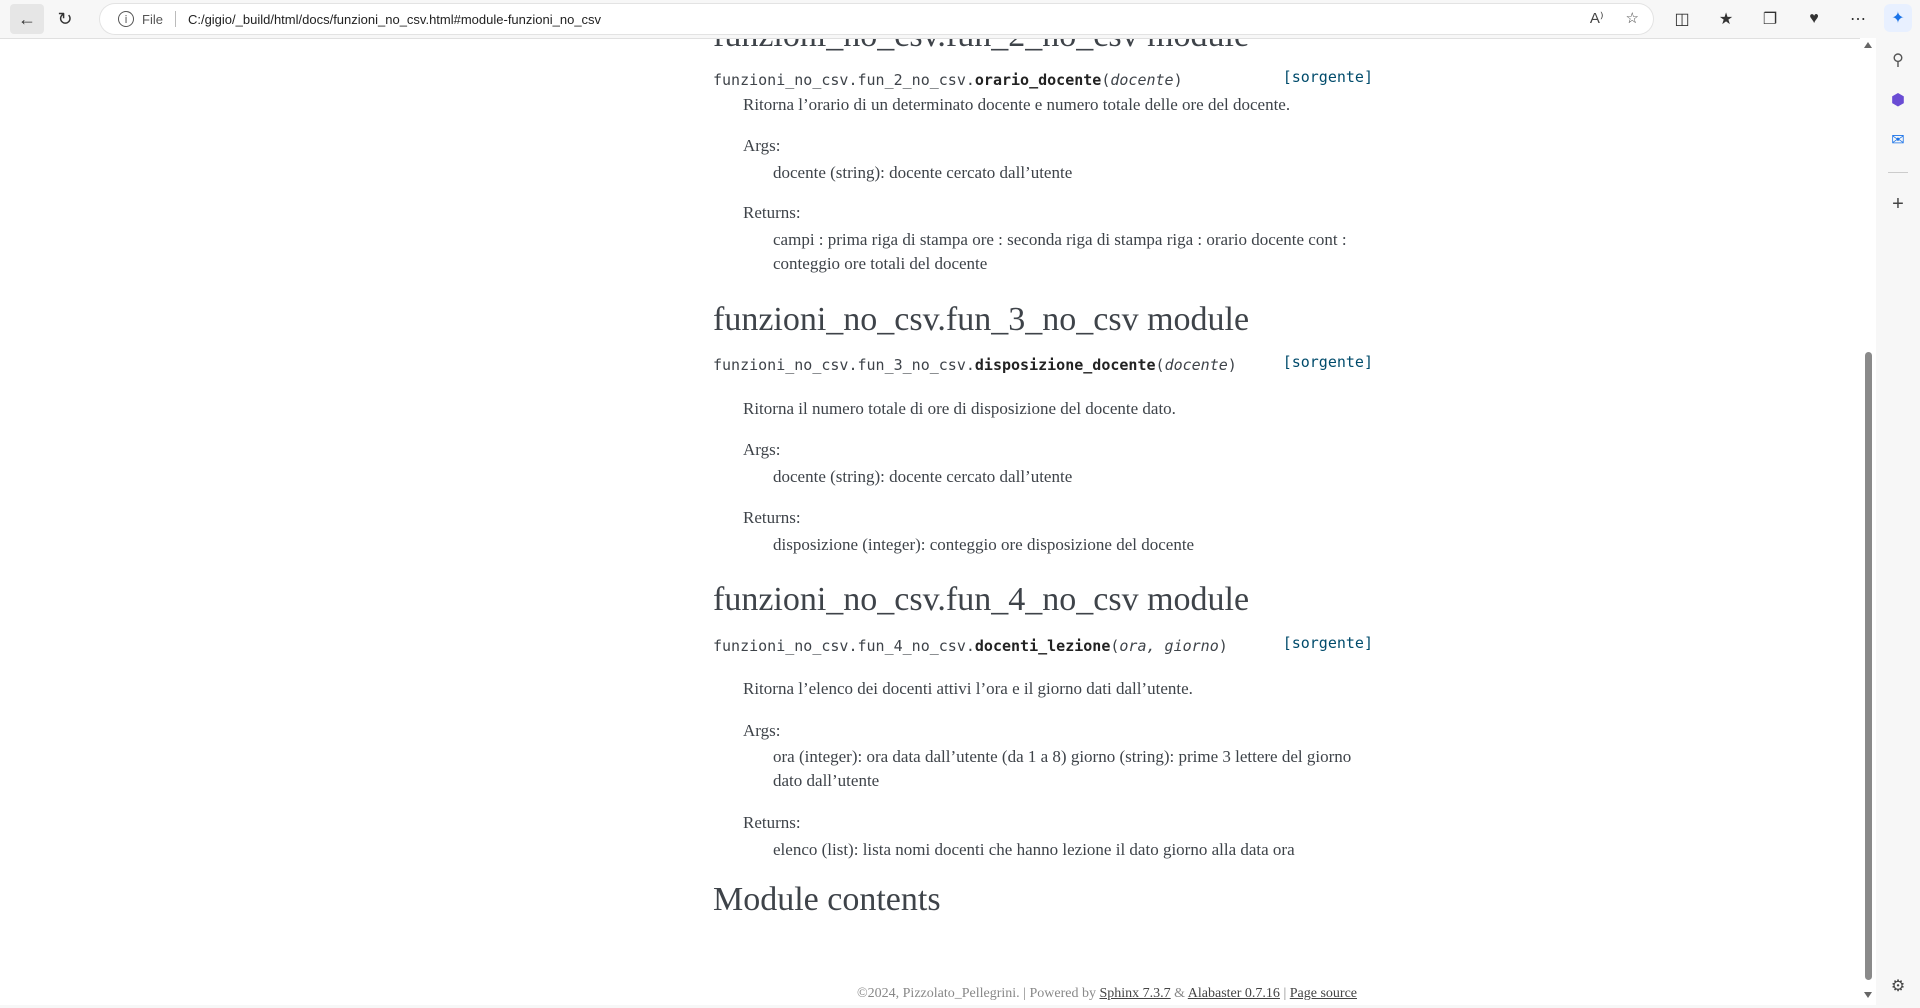  What do you see at coordinates (1134, 993) in the screenshot?
I see `sphinx-link: Sphinx 7.3.7` at bounding box center [1134, 993].